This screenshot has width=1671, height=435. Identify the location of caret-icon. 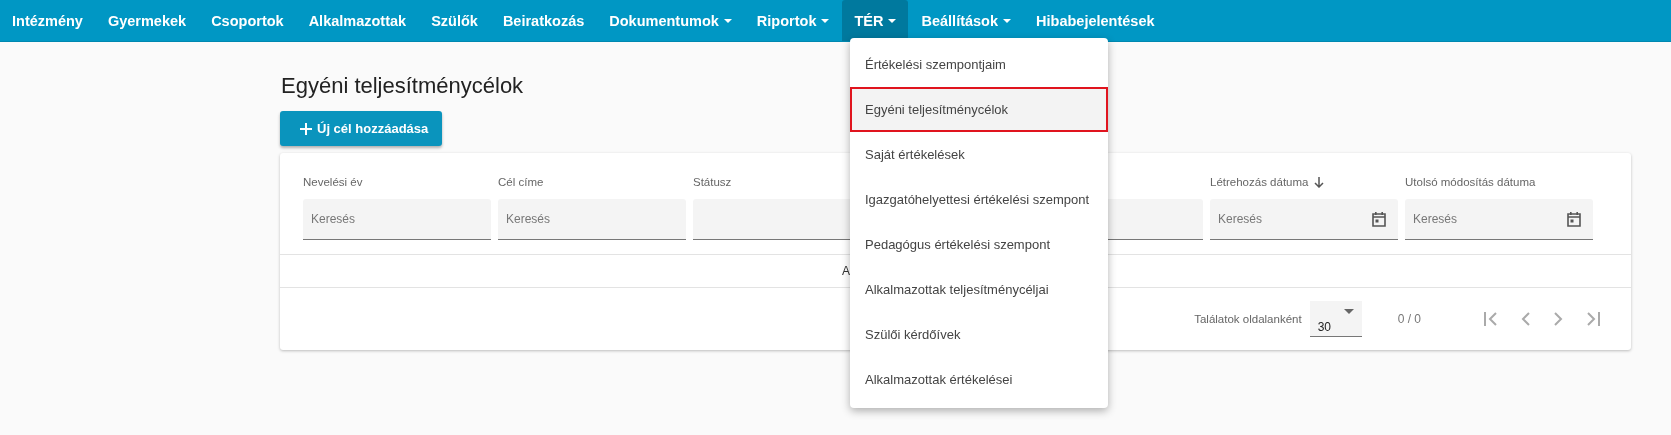
(1348, 311).